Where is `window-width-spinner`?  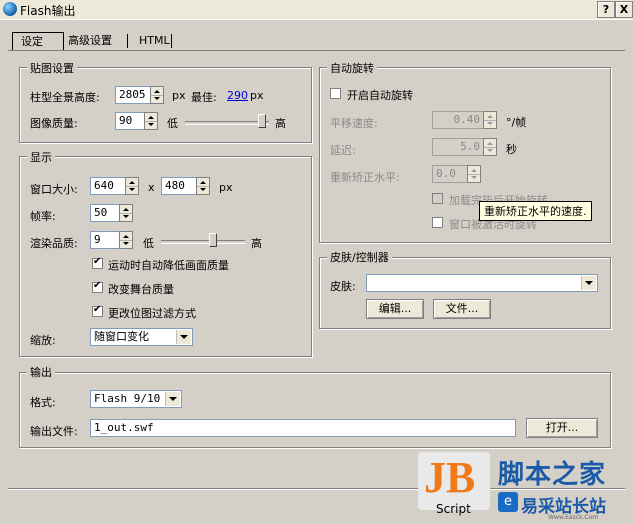
window-width-spinner is located at coordinates (132, 186).